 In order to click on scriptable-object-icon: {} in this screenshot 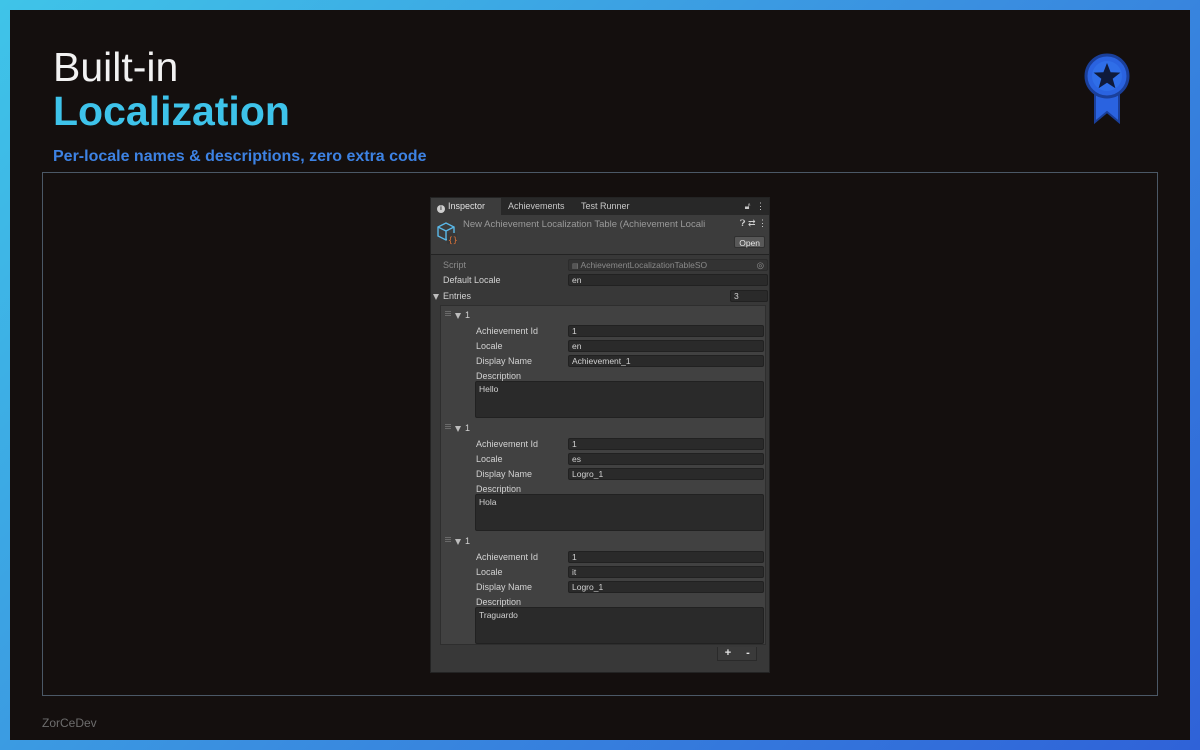, I will do `click(447, 233)`.